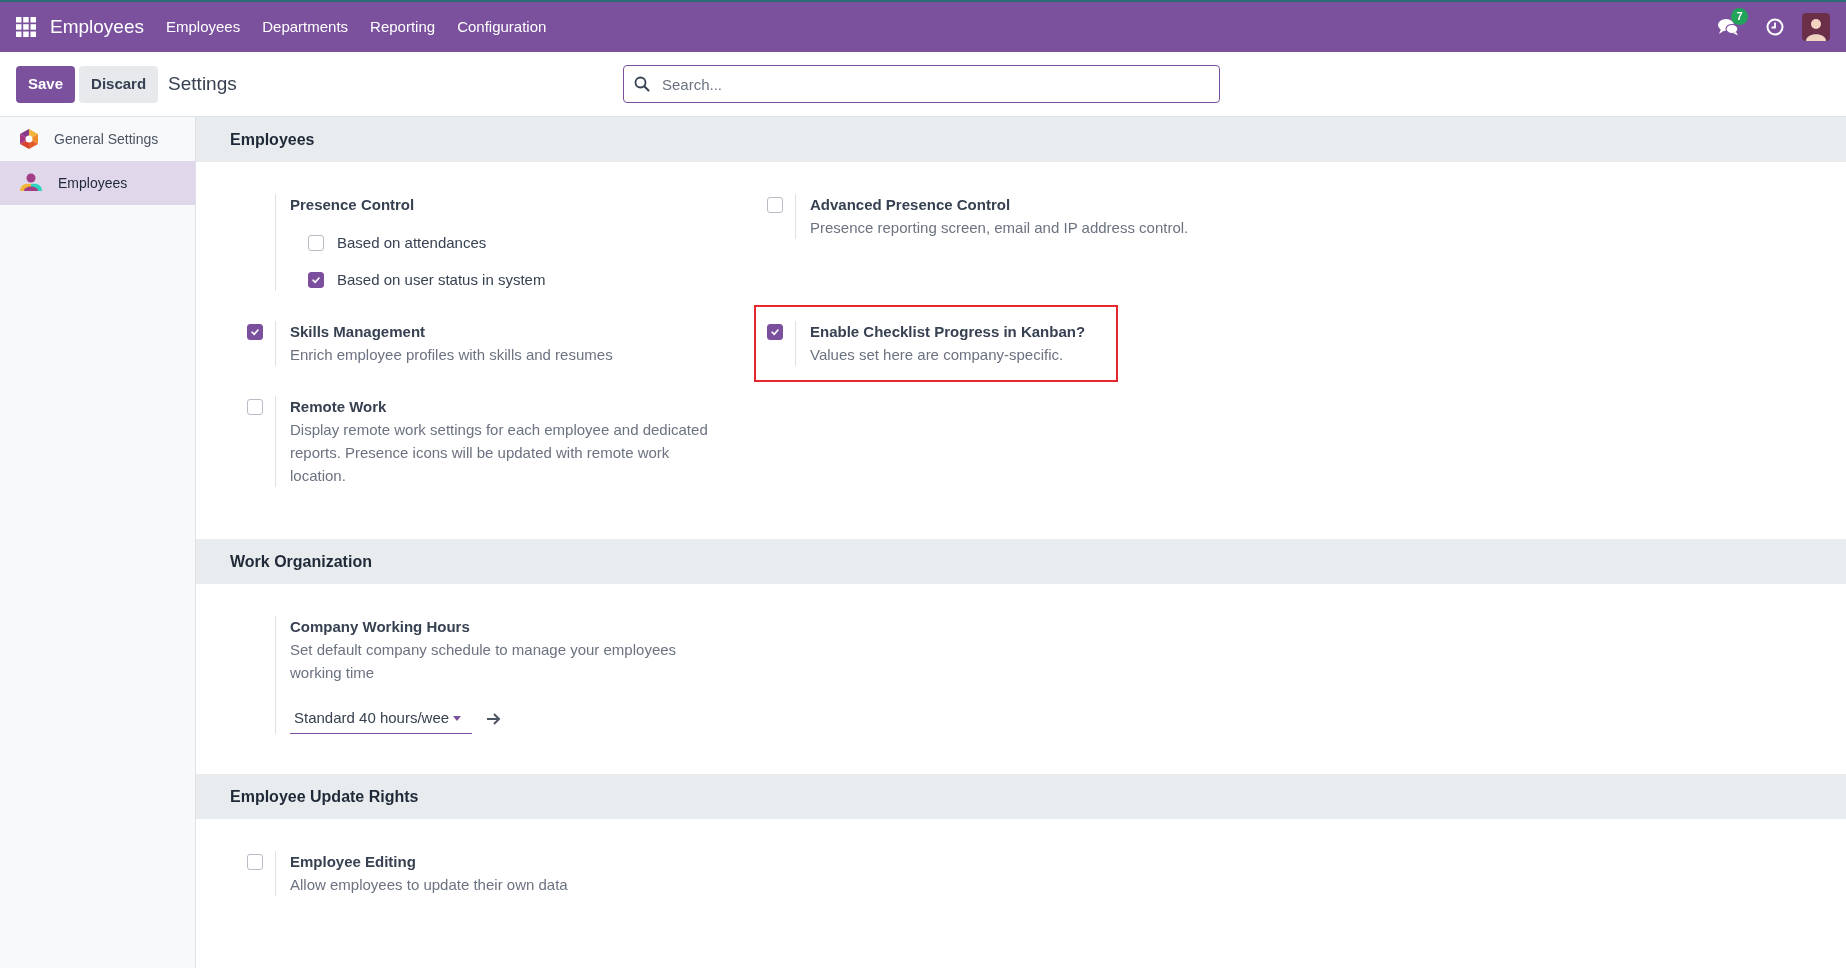 The width and height of the screenshot is (1846, 968). What do you see at coordinates (441, 279) in the screenshot?
I see `option-label: Based on user status in system` at bounding box center [441, 279].